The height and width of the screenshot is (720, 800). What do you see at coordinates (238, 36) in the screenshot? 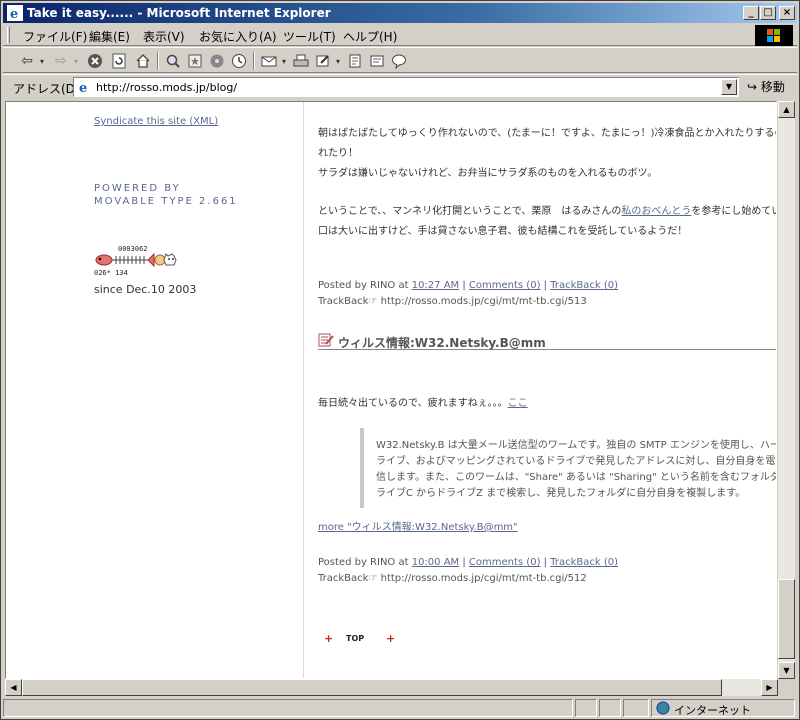
I see `menu-favorites: お気に入り(A)` at bounding box center [238, 36].